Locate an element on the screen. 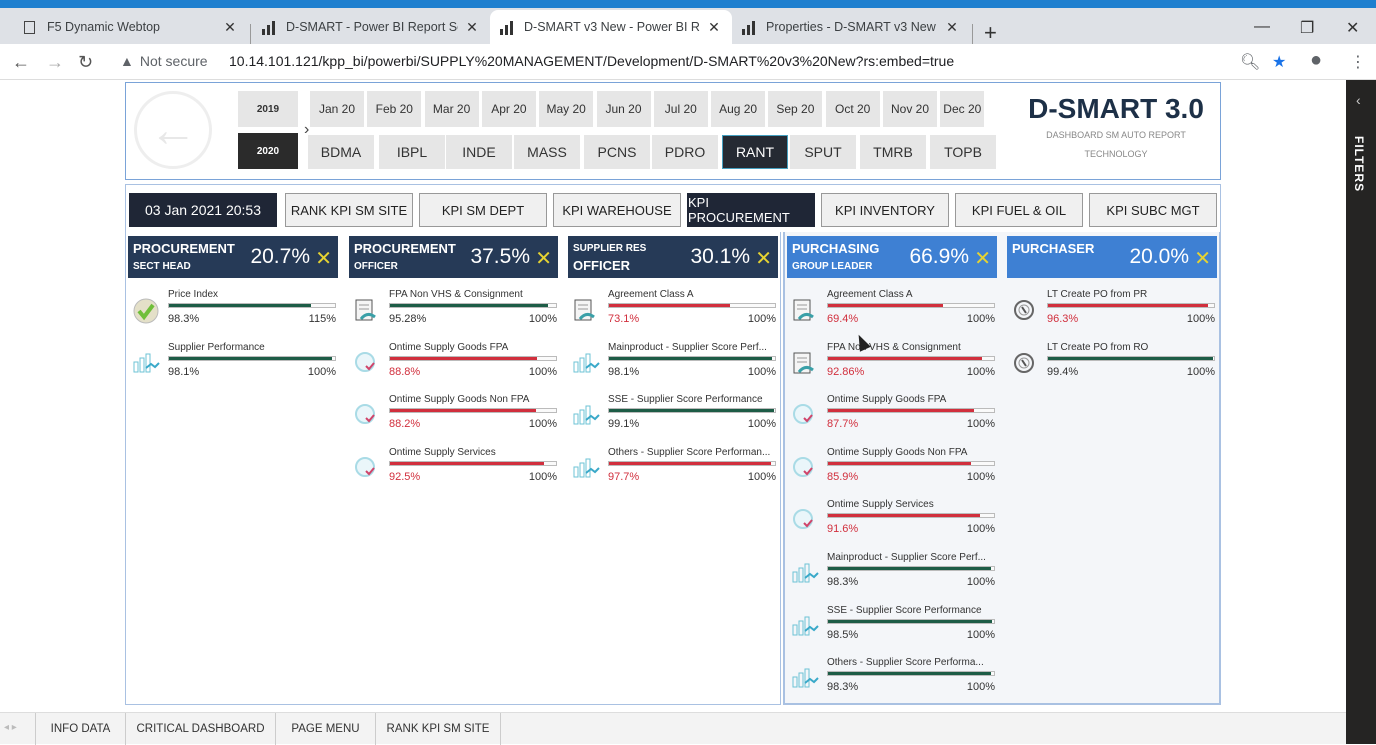 This screenshot has height=745, width=1376. bookmark-star-icon: ★ is located at coordinates (1279, 62).